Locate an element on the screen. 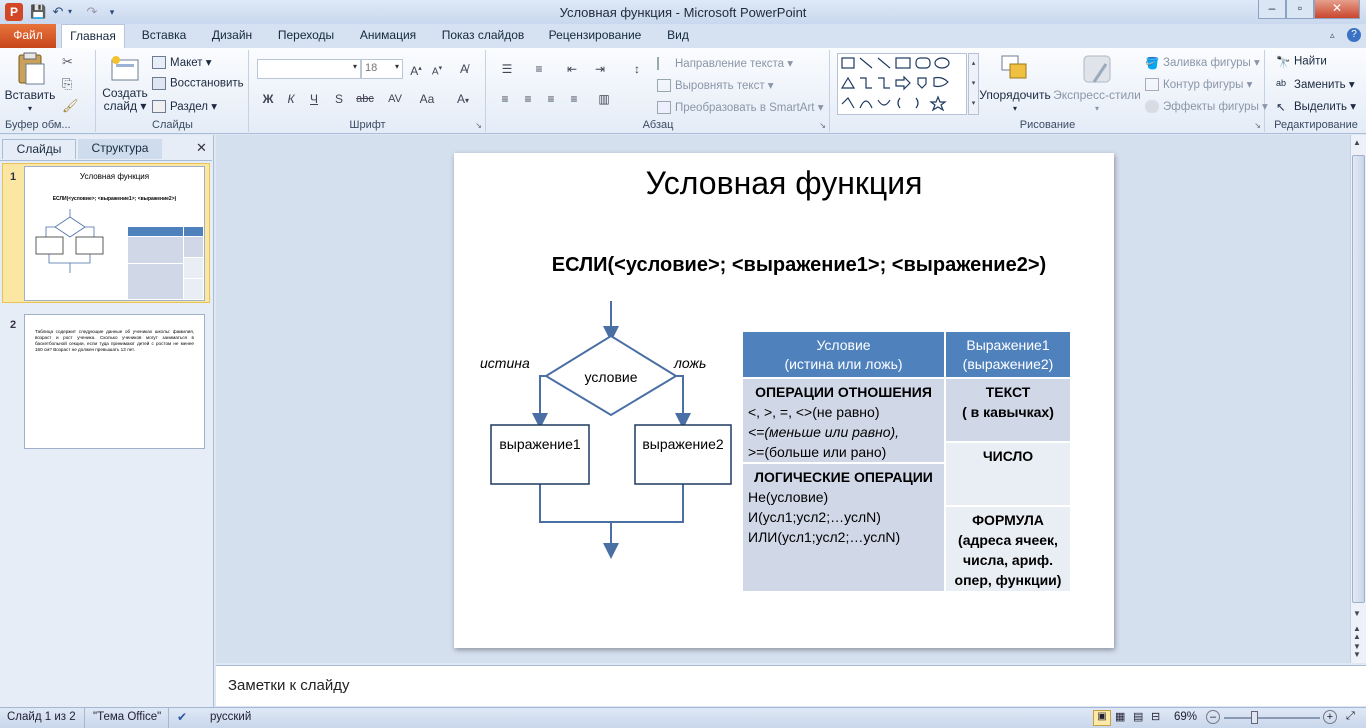 The height and width of the screenshot is (728, 1366). section-button: Раздел ▾ is located at coordinates (184, 106).